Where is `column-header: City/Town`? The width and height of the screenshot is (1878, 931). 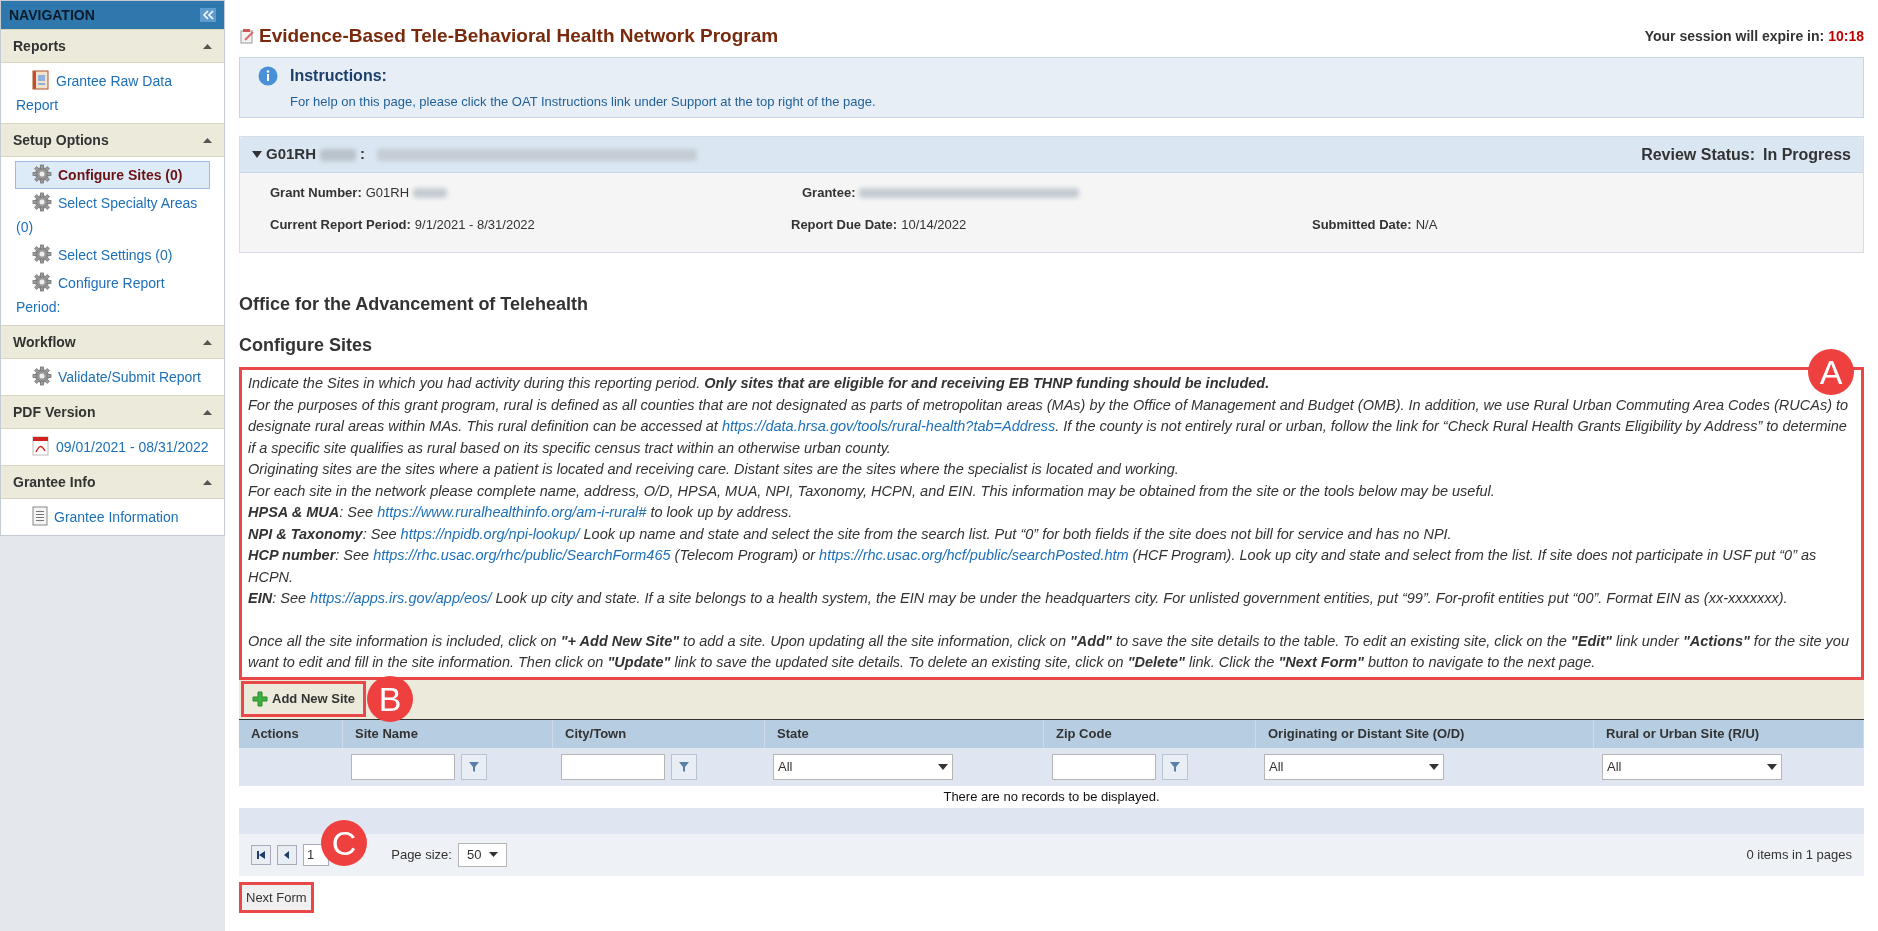
column-header: City/Town is located at coordinates (659, 733).